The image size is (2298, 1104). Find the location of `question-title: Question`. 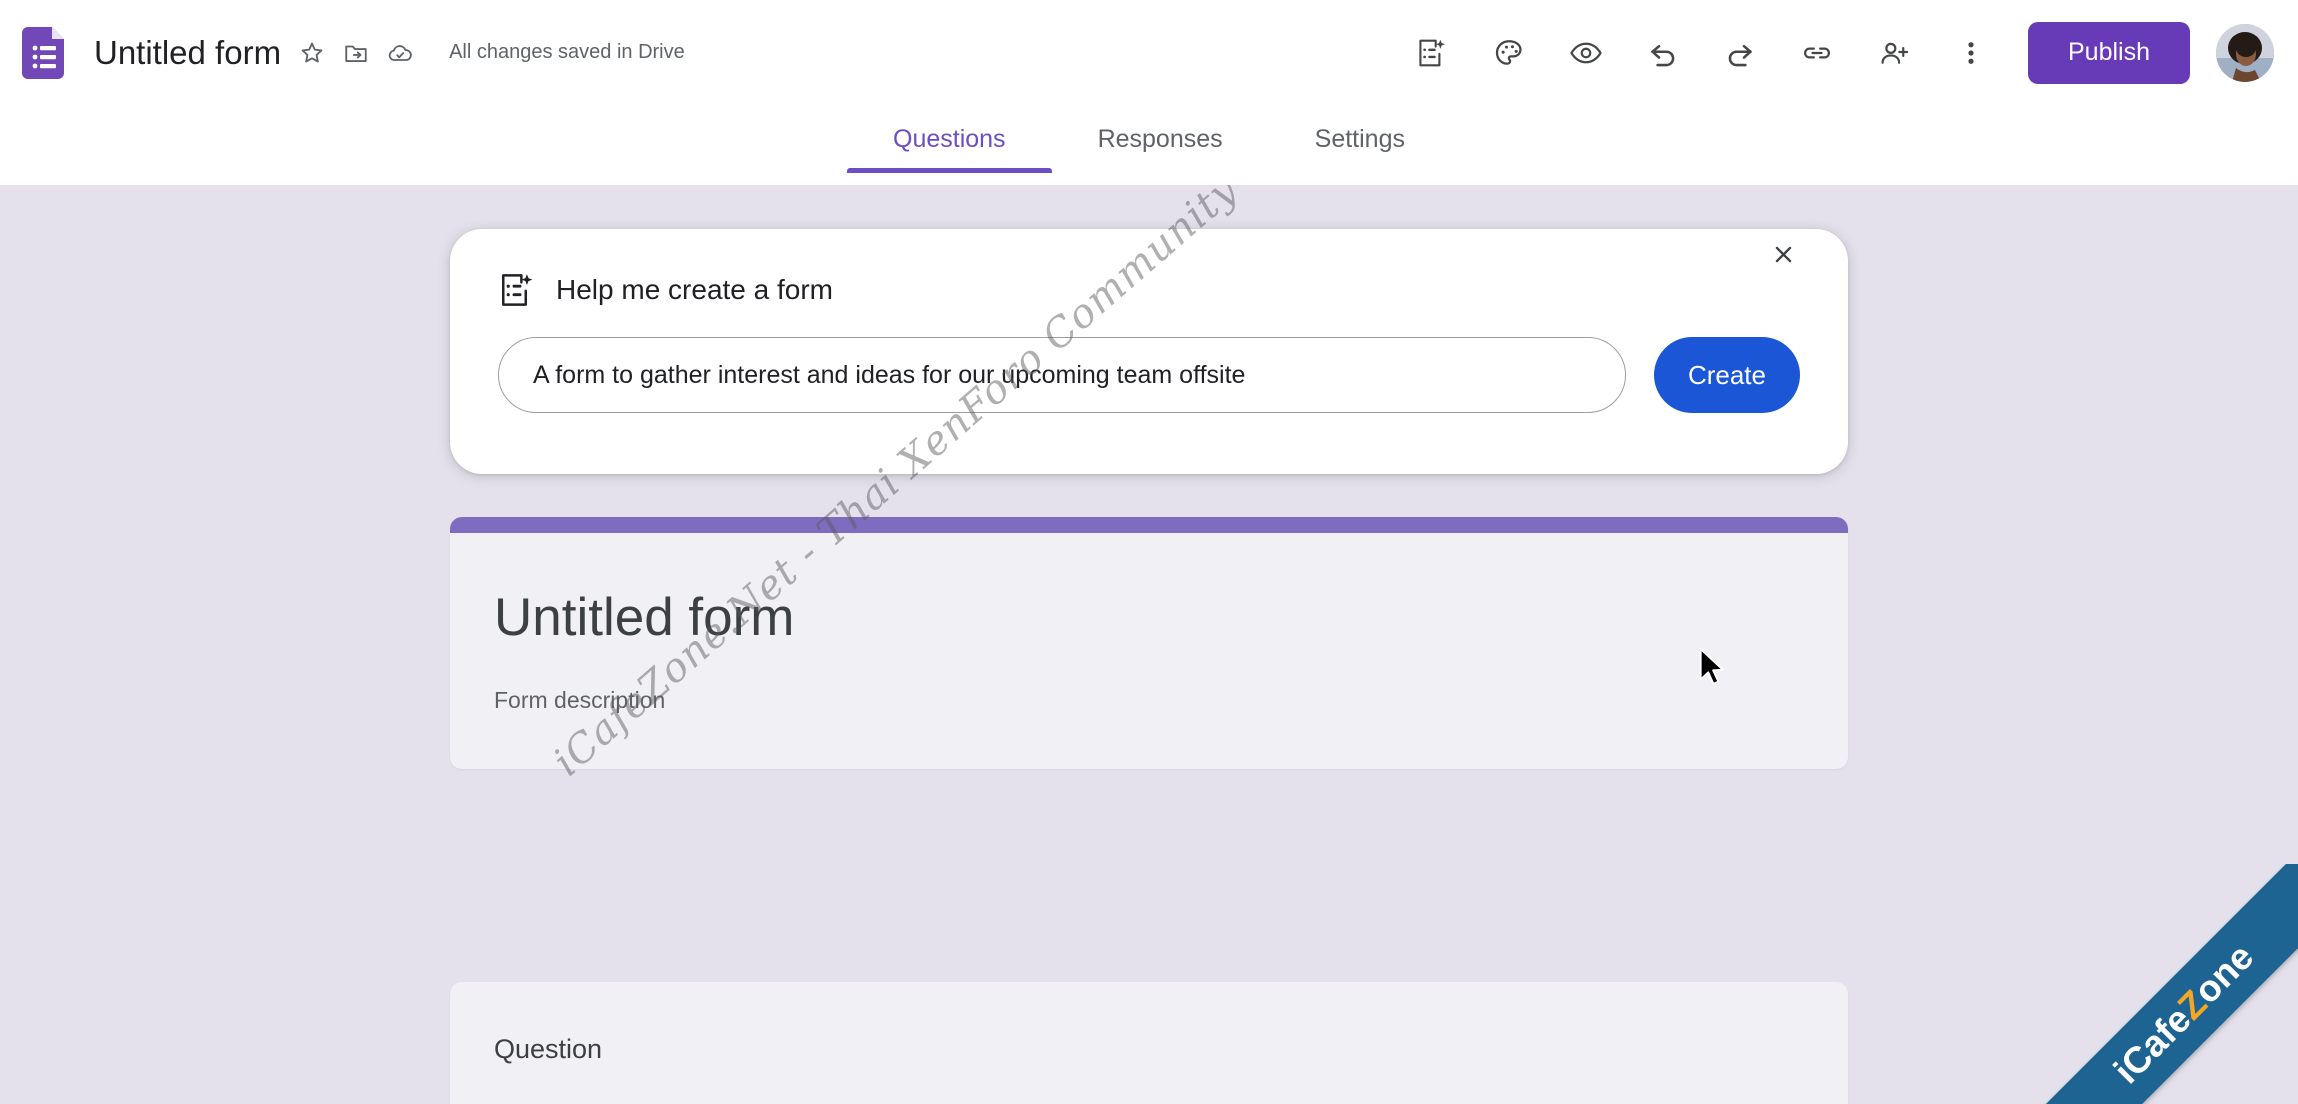

question-title: Question is located at coordinates (1149, 1049).